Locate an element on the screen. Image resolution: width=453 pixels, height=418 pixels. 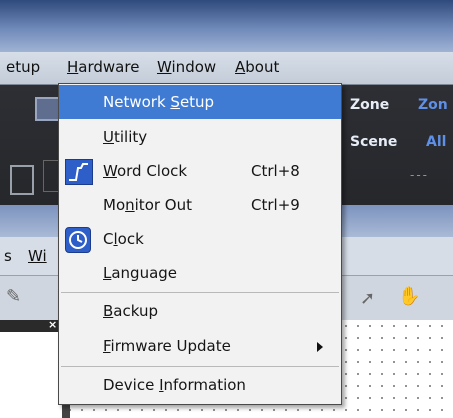
zone-link: Zon is located at coordinates (433, 105).